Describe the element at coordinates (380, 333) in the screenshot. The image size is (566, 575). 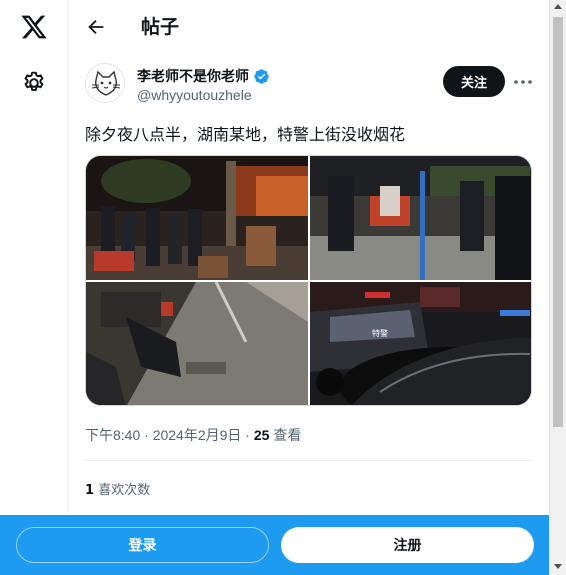
I see `svg-text: 特警` at that location.